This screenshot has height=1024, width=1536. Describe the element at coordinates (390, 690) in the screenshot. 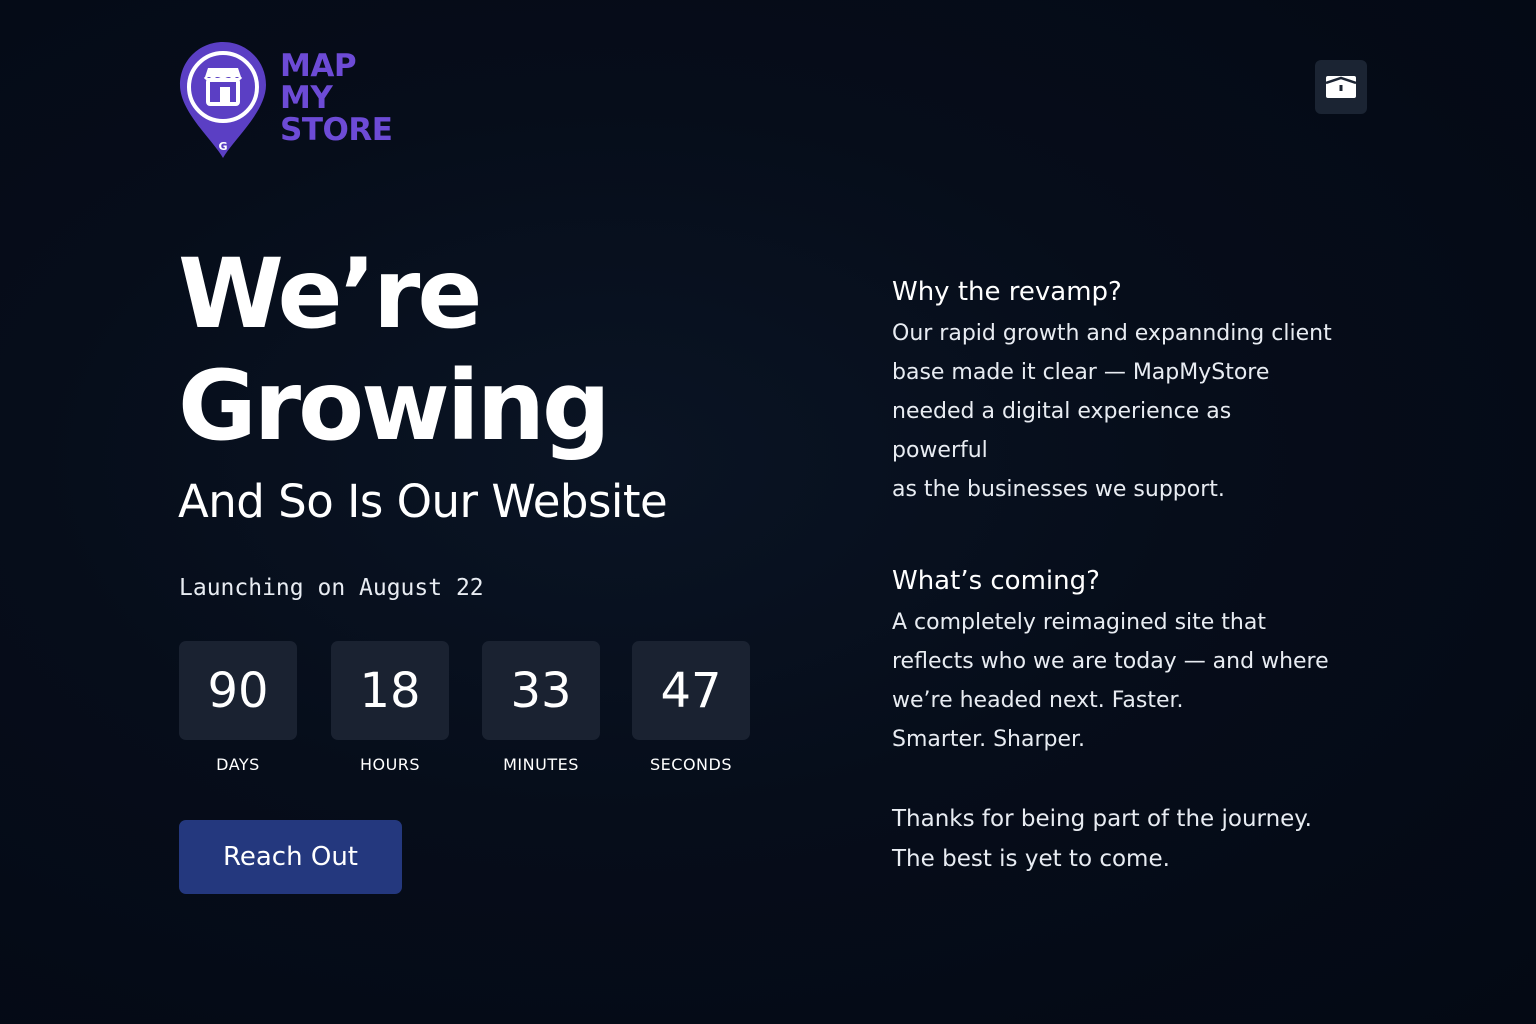

I see `countdown-hours-value: 18` at that location.